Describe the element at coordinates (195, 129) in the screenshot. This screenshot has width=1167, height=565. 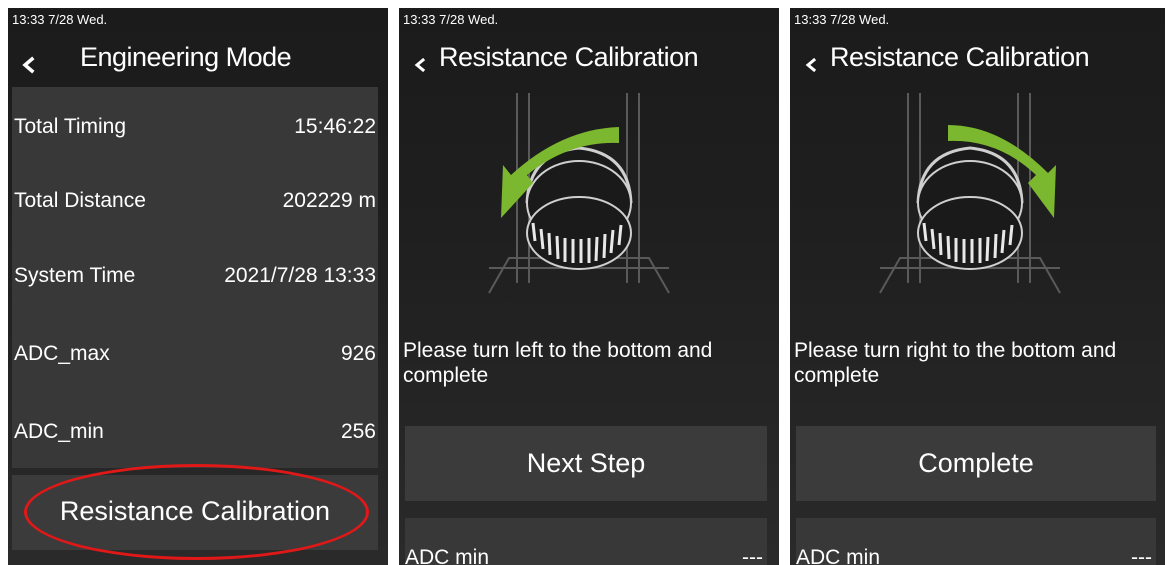
I see `info-row-total-timing: Total Timing 15:46:22` at that location.